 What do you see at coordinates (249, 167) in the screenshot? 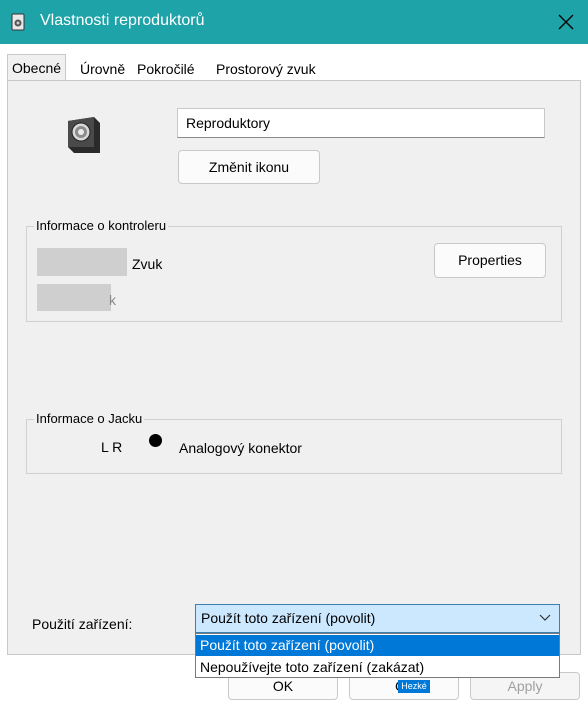
I see `change-icon-button: Změnit ikonu` at bounding box center [249, 167].